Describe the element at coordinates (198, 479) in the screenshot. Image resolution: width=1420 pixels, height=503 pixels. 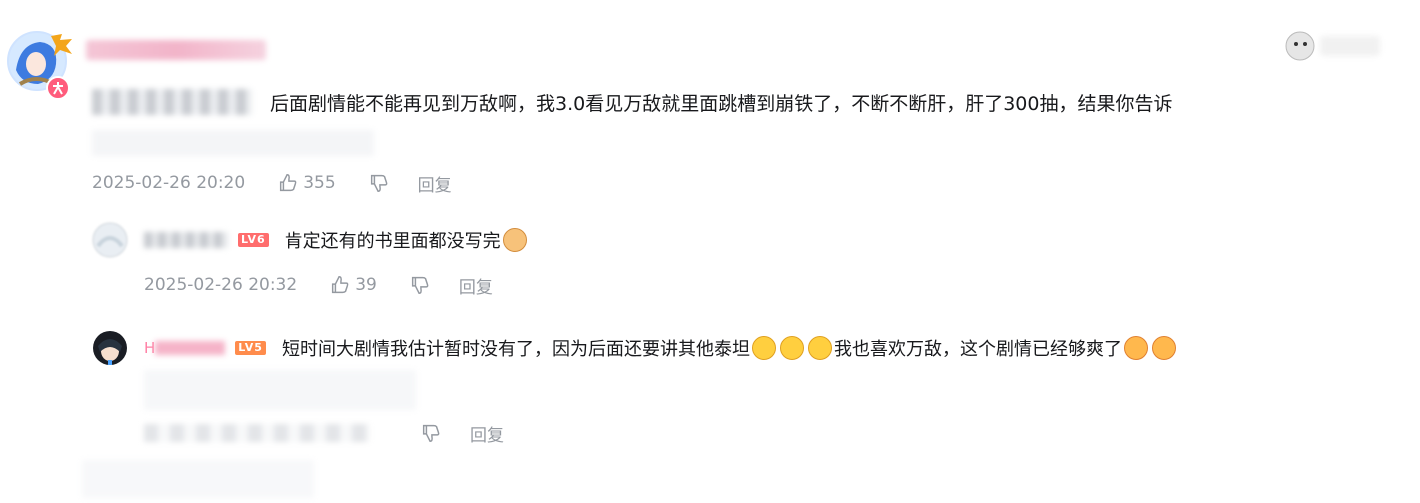
I see `redacted-bottom-block` at that location.